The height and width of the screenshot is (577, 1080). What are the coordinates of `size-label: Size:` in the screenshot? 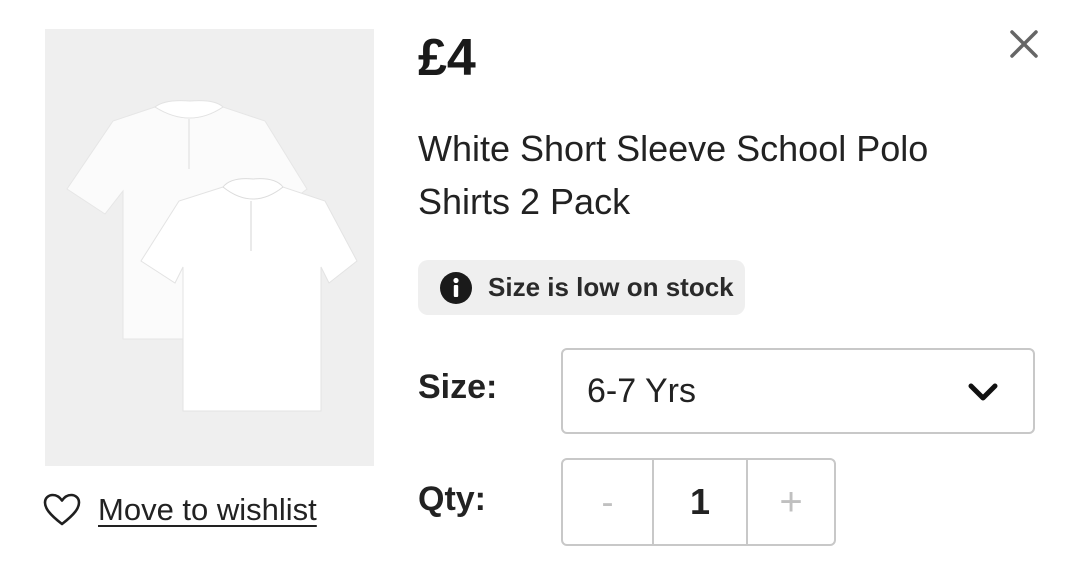 It's located at (458, 387).